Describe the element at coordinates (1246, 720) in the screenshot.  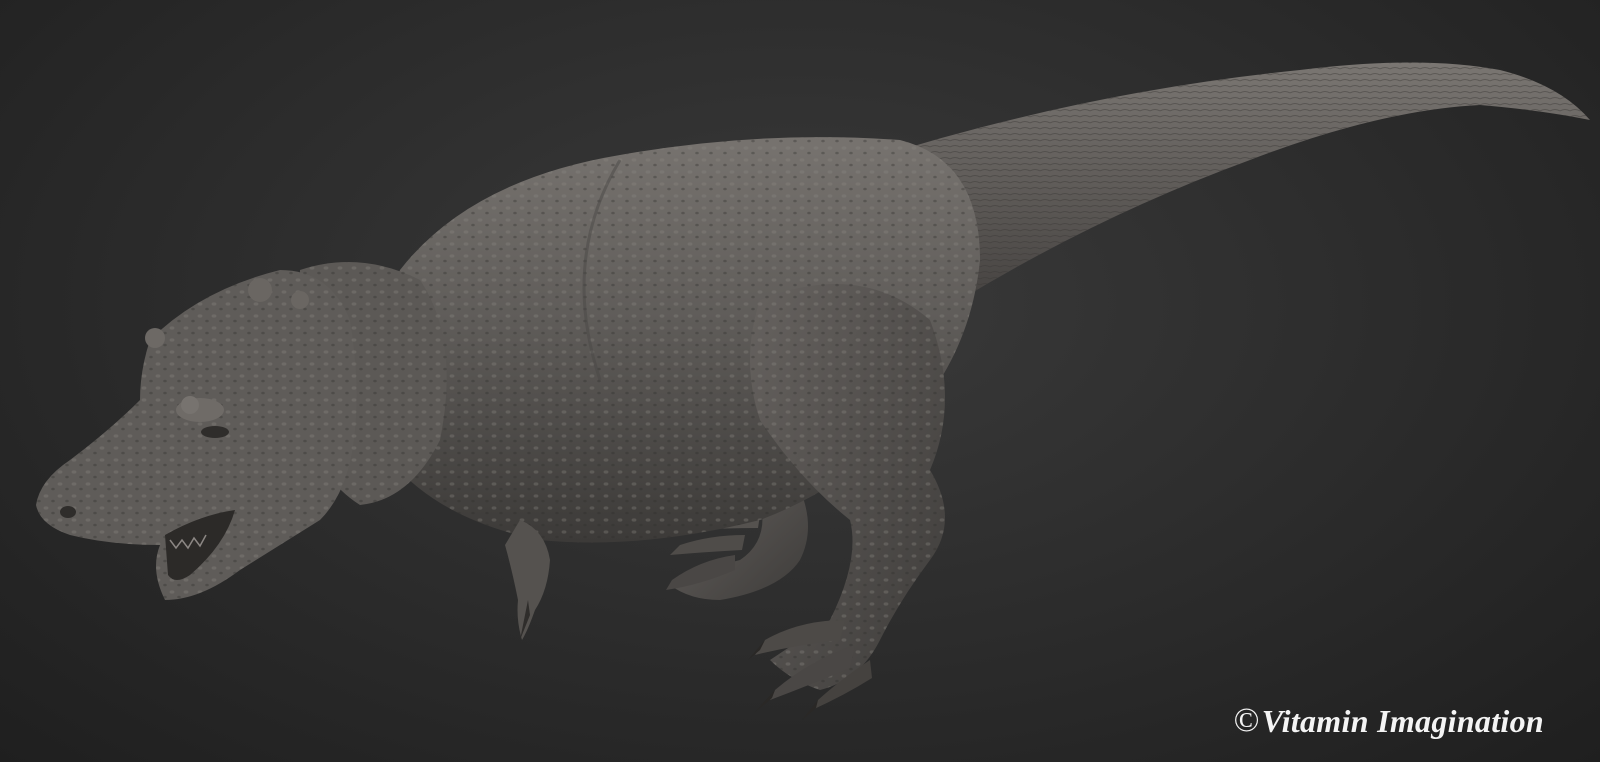
I see `copyright-icon: ©` at that location.